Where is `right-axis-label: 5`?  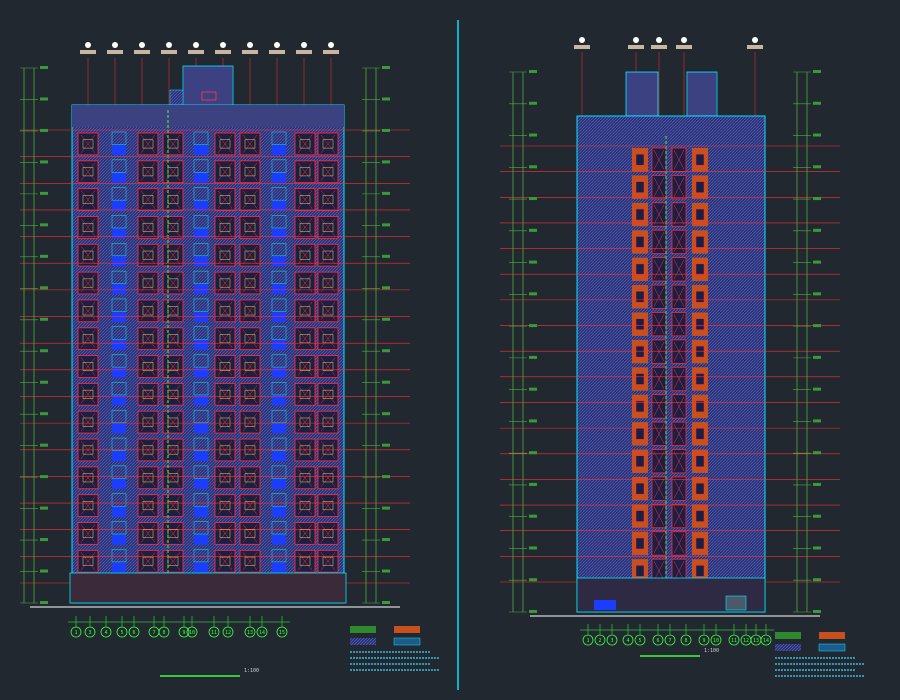 right-axis-label: 5 is located at coordinates (639, 641).